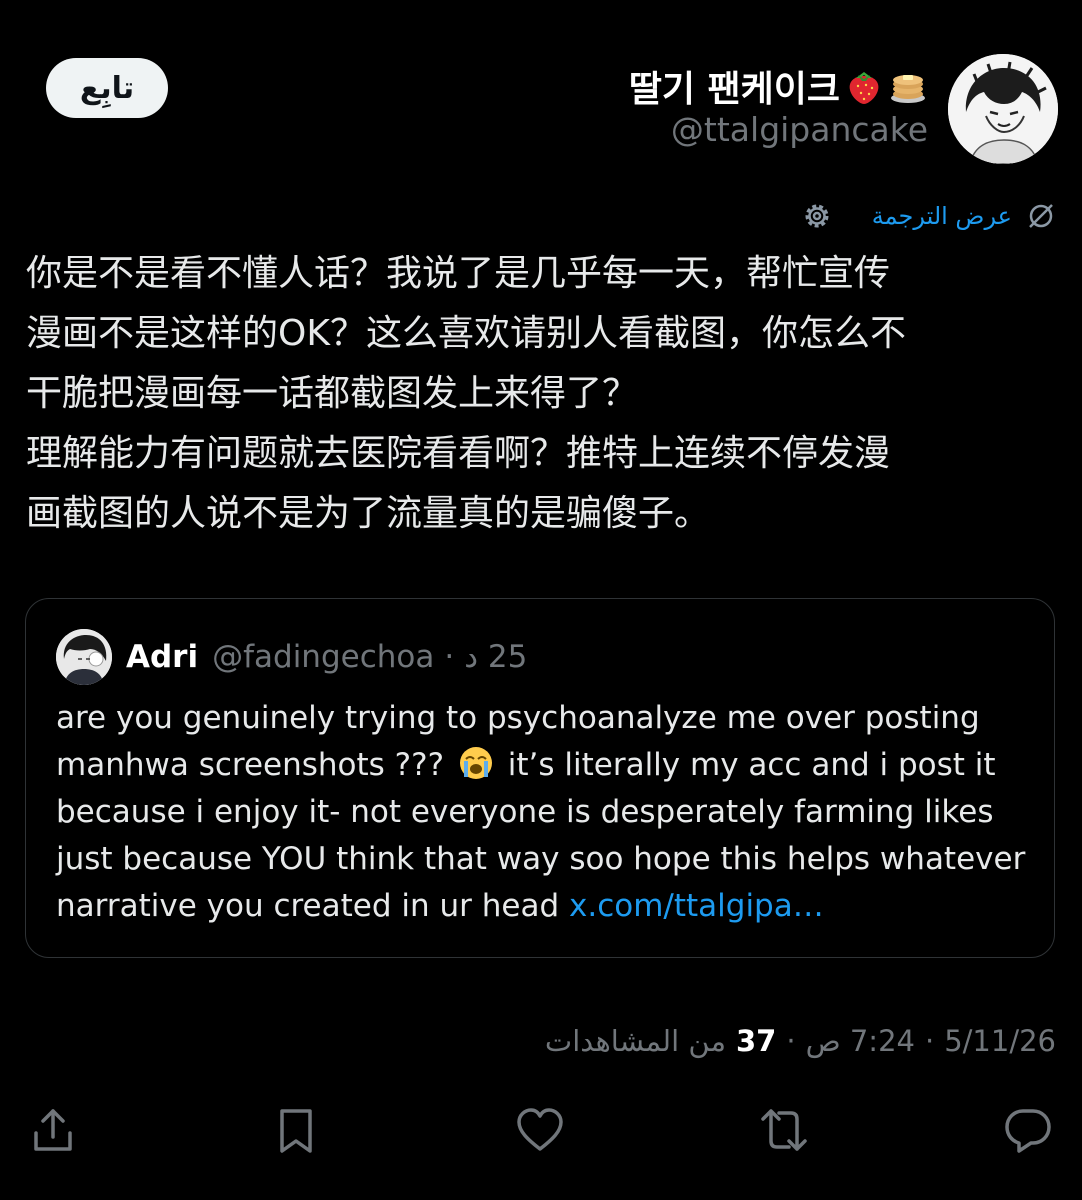  I want to click on quoted-post-header: Adri @fadingechoa · 25 د, so click(291, 657).